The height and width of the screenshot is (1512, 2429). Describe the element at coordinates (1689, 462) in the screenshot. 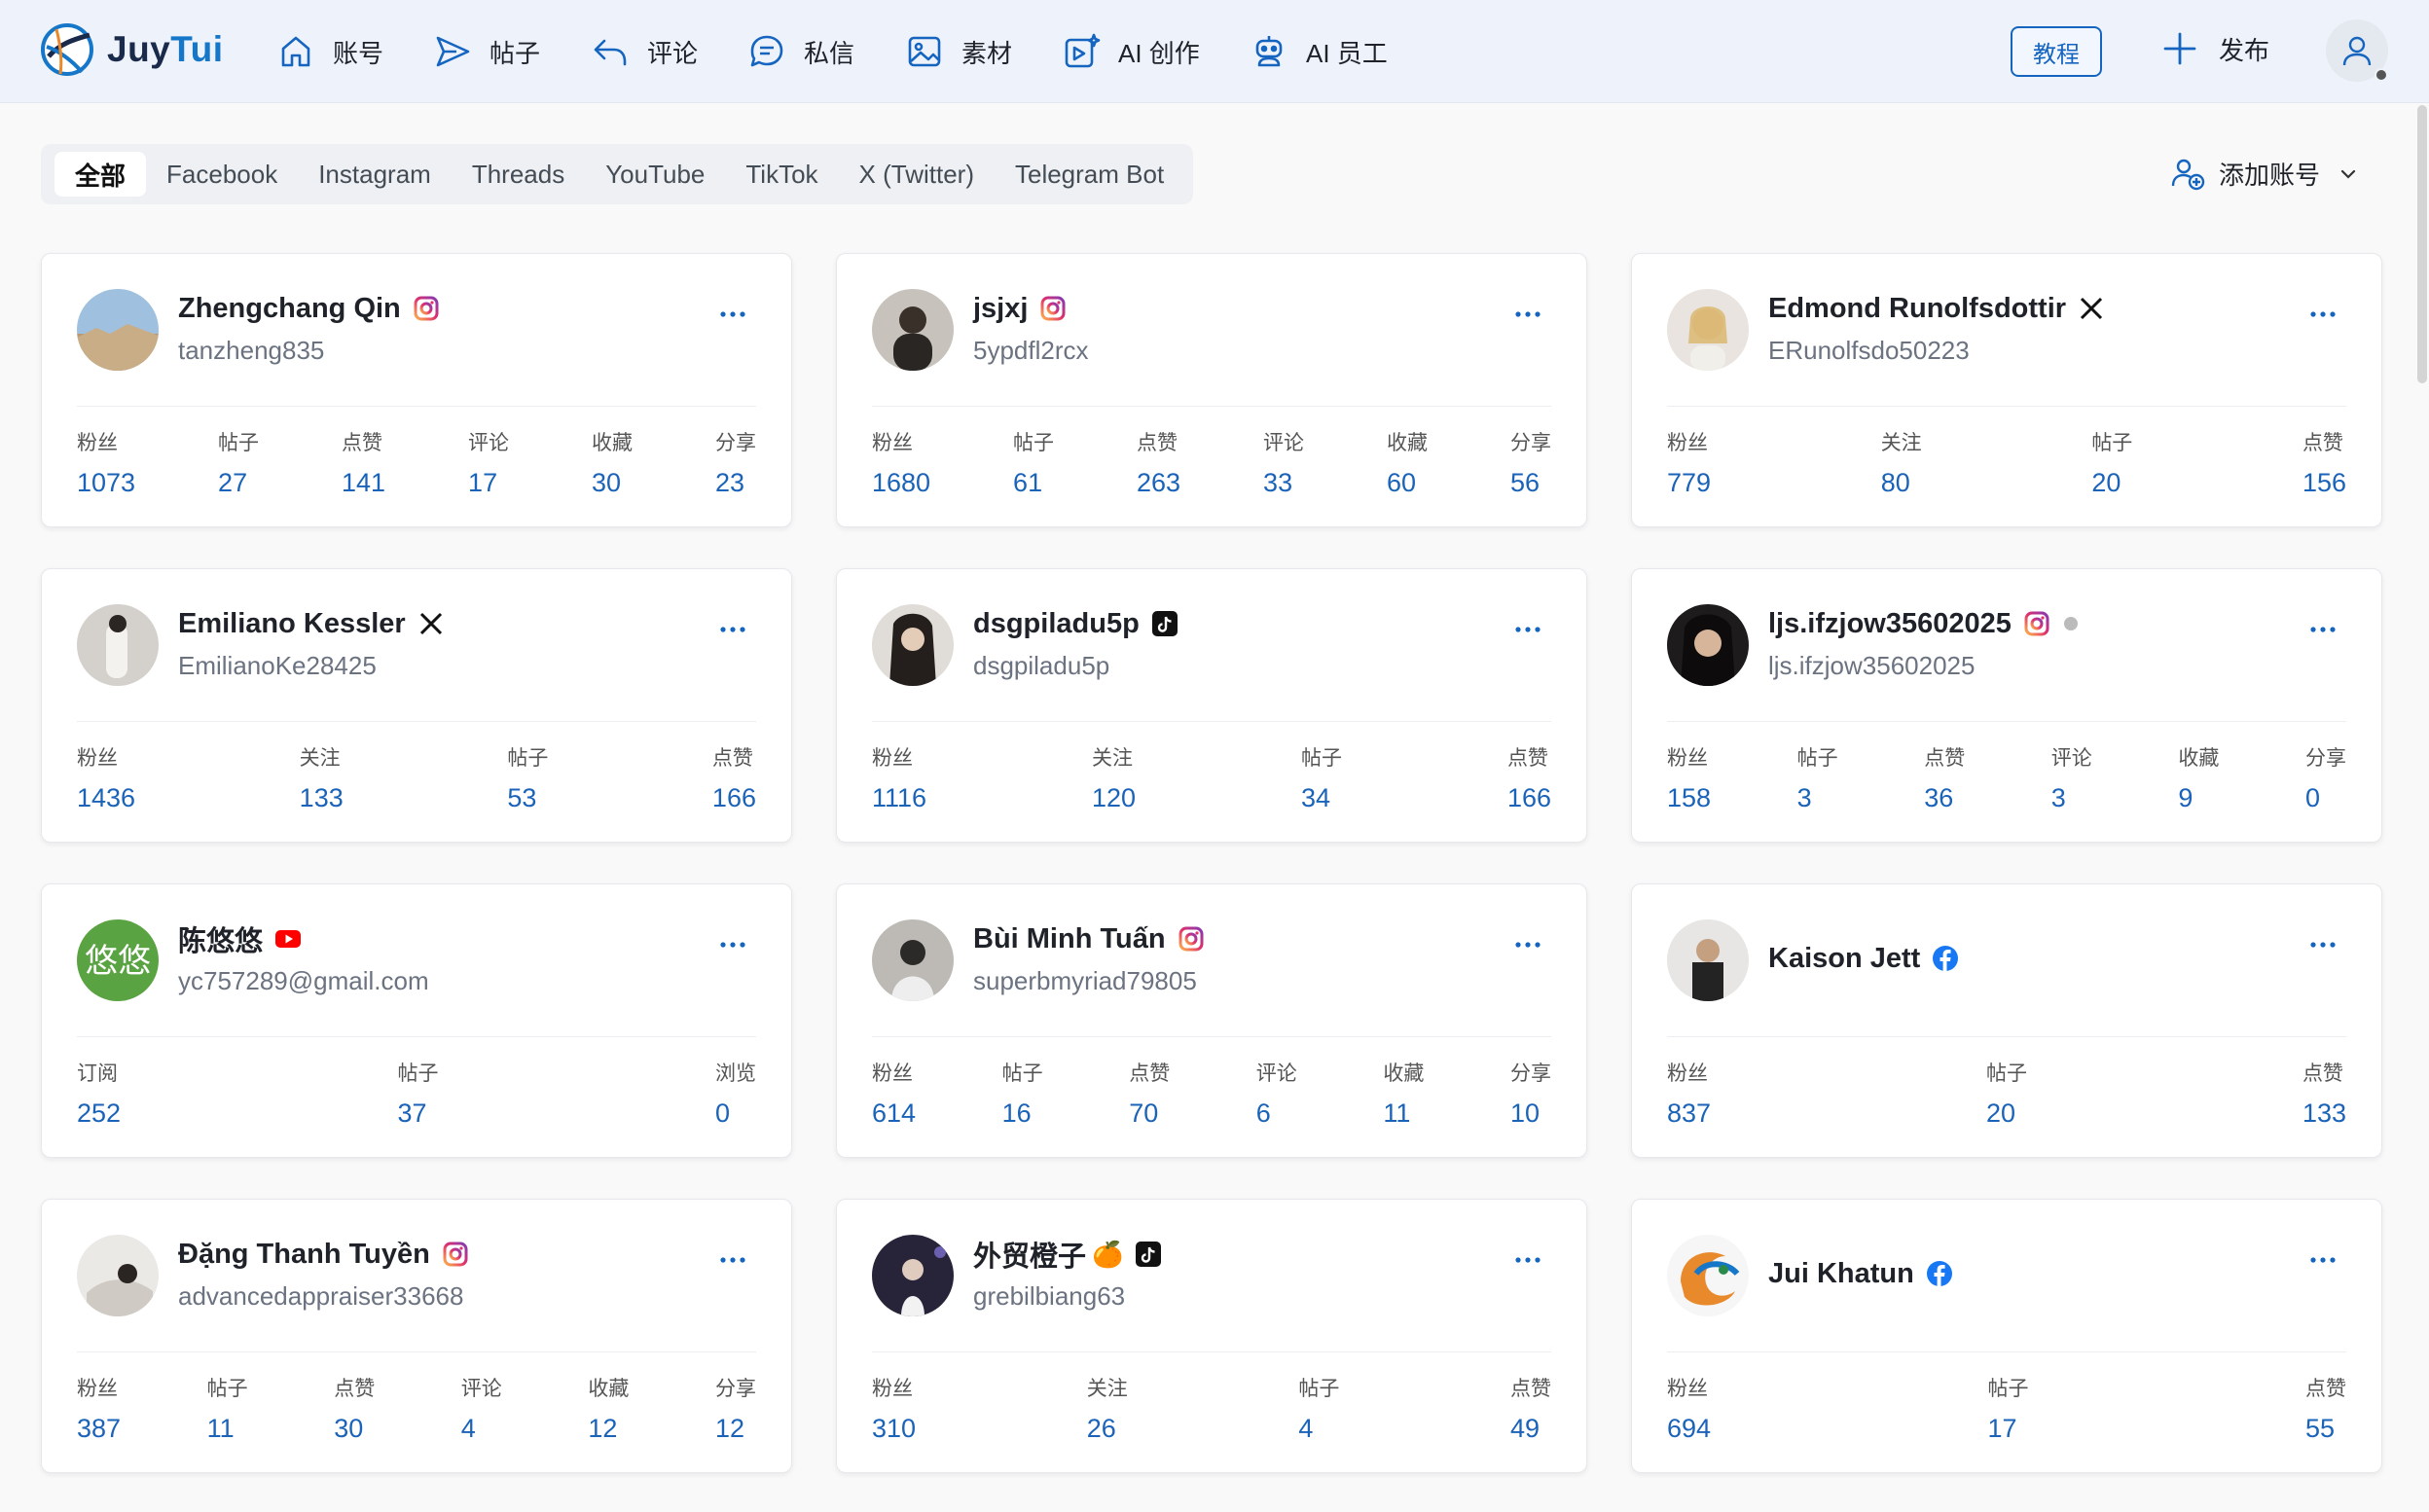

I see `stat-item: 粉丝 779` at that location.